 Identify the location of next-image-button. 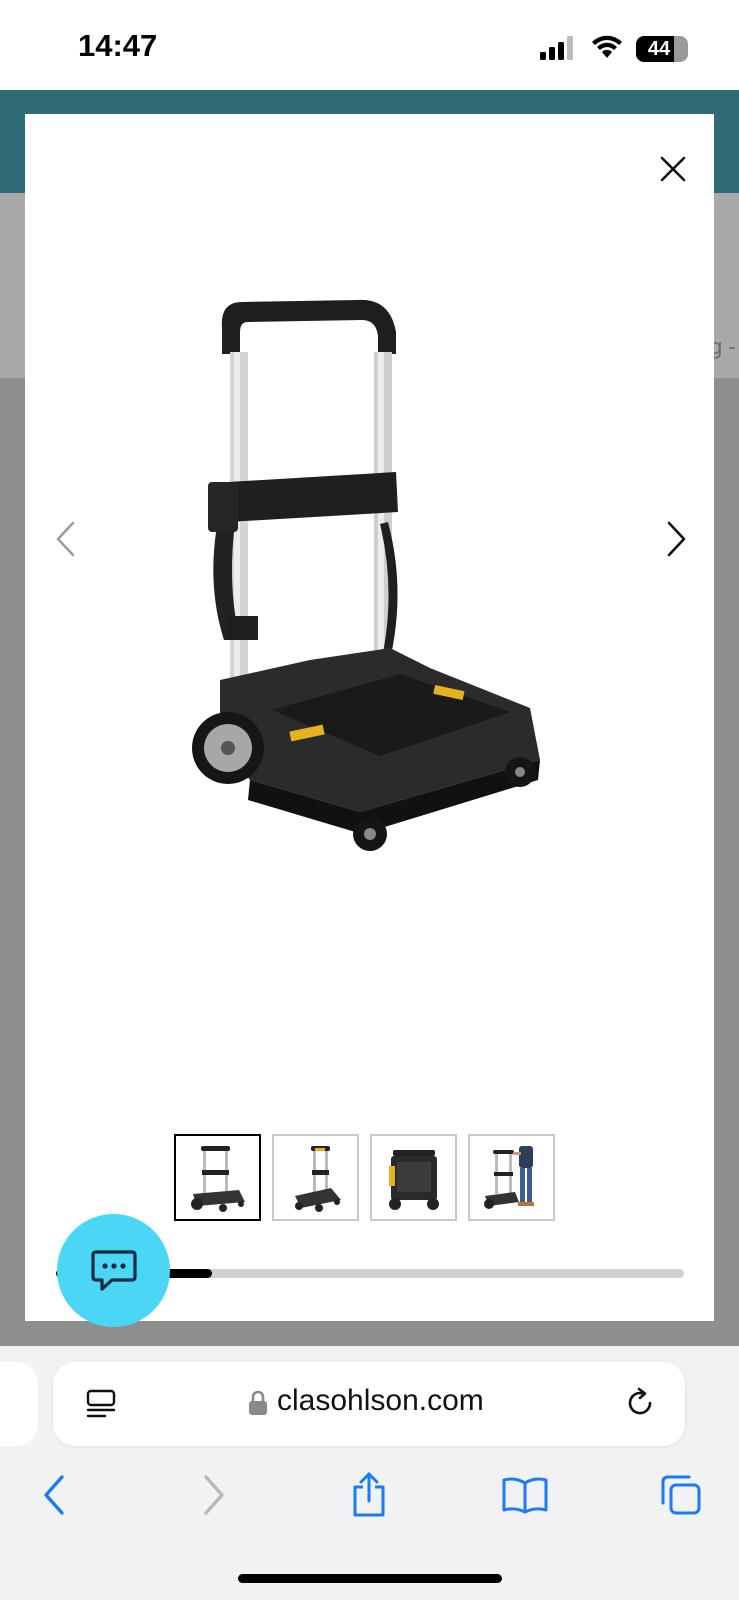
(676, 539).